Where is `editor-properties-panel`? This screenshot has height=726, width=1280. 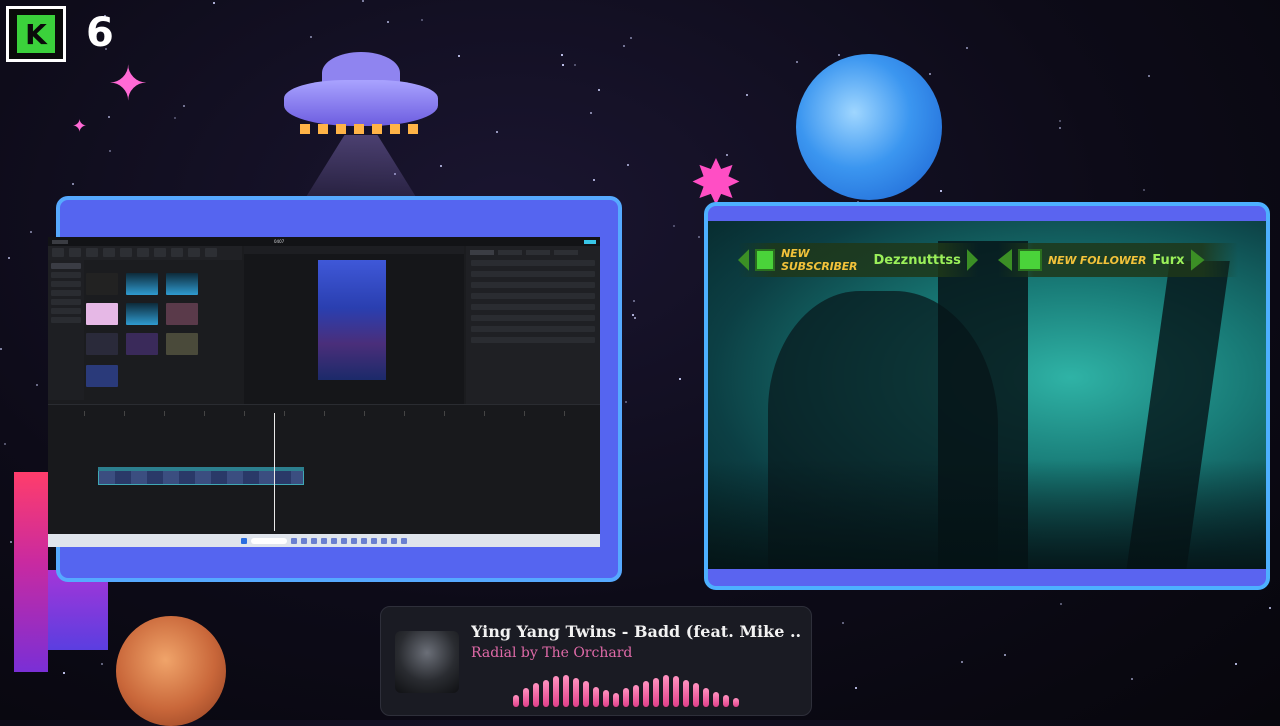
editor-properties-panel is located at coordinates (533, 325).